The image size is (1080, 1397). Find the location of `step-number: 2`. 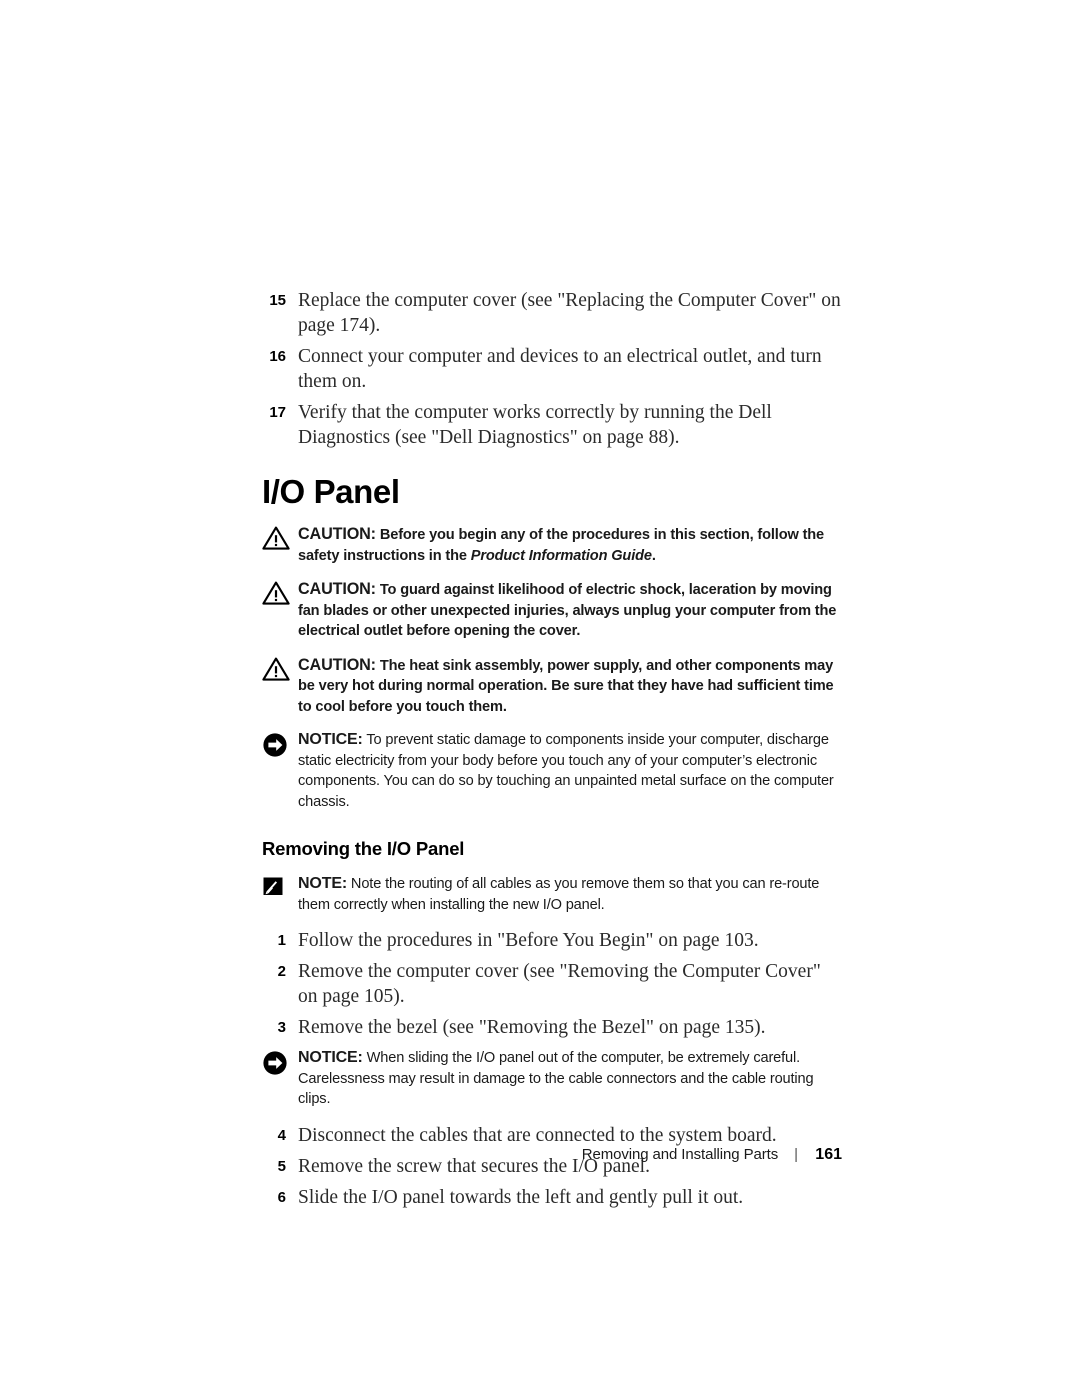

step-number: 2 is located at coordinates (281, 971).